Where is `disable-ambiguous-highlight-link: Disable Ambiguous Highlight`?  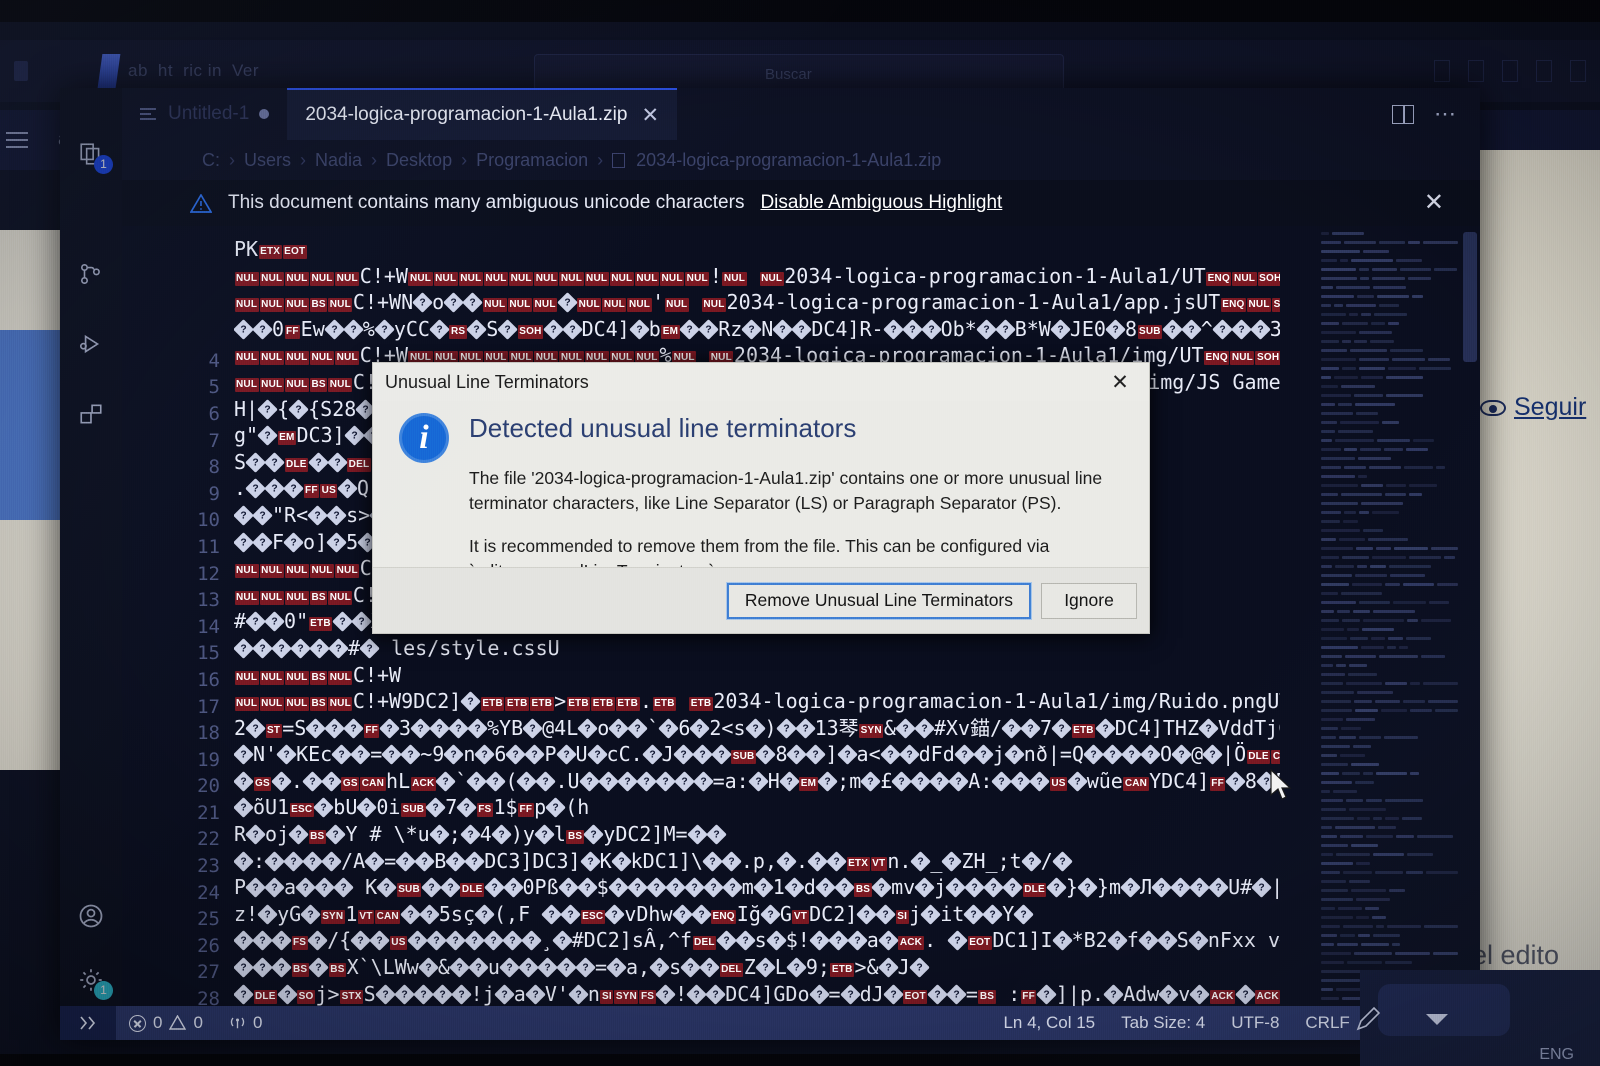 disable-ambiguous-highlight-link: Disable Ambiguous Highlight is located at coordinates (881, 203).